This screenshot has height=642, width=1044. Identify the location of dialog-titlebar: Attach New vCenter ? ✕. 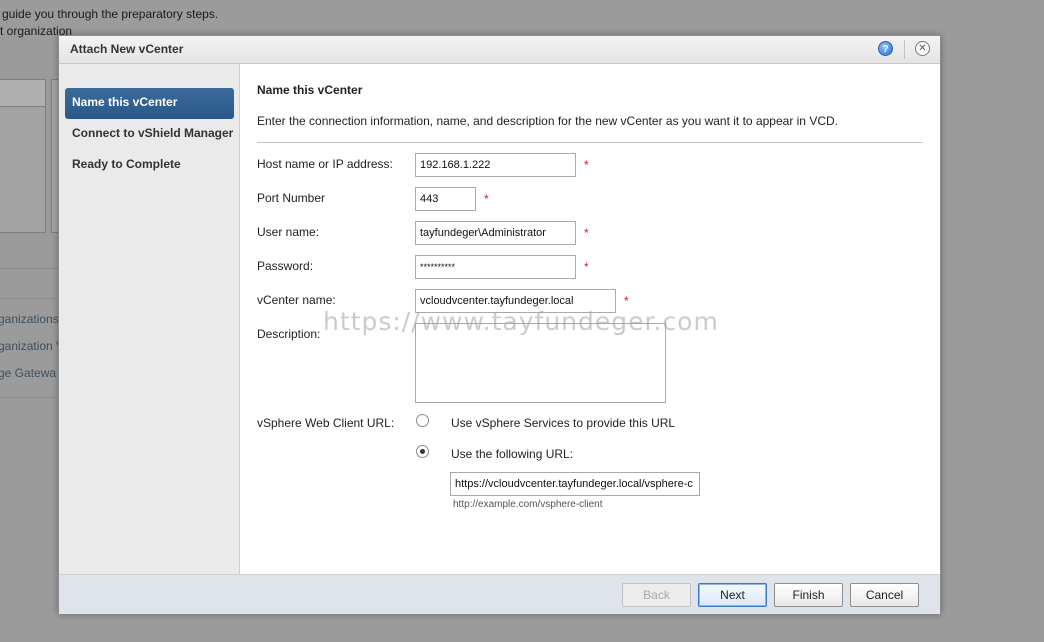
(499, 50).